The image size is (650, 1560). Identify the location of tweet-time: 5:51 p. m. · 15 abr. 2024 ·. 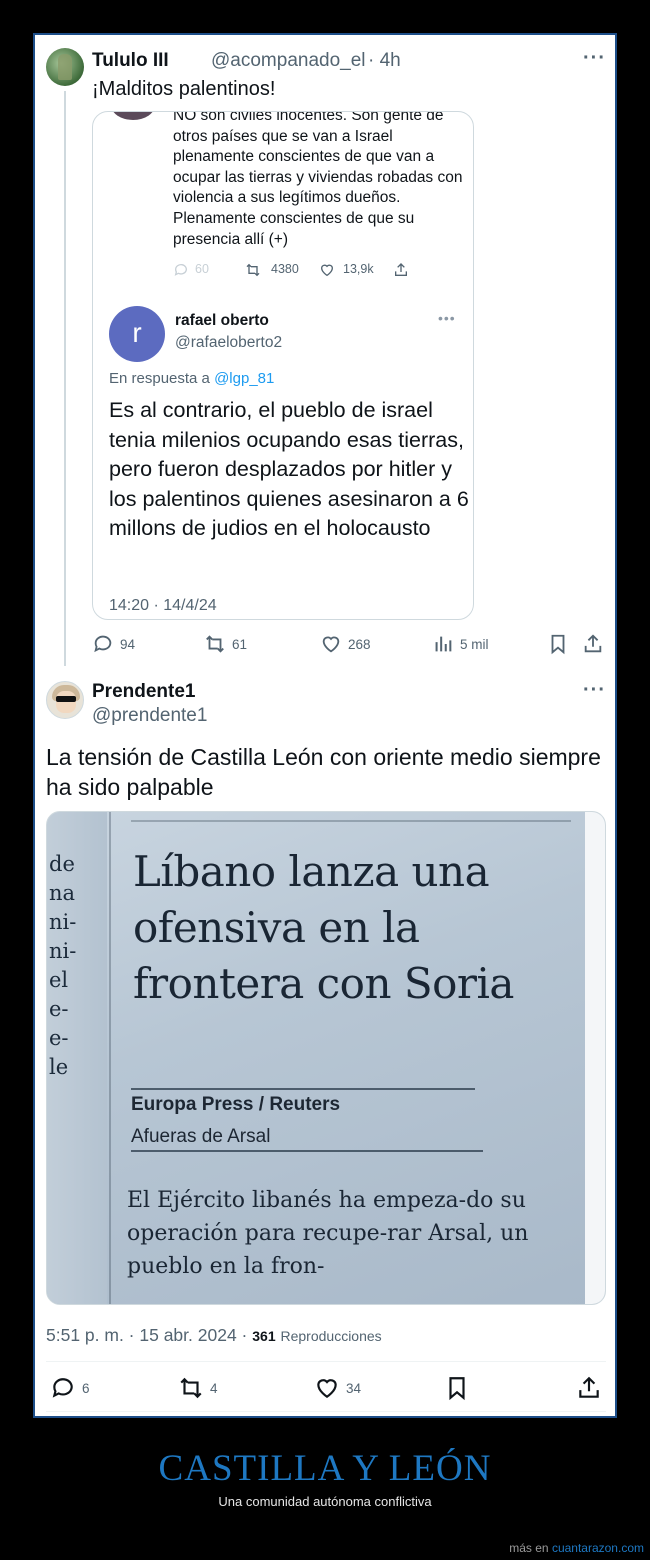
(146, 1335).